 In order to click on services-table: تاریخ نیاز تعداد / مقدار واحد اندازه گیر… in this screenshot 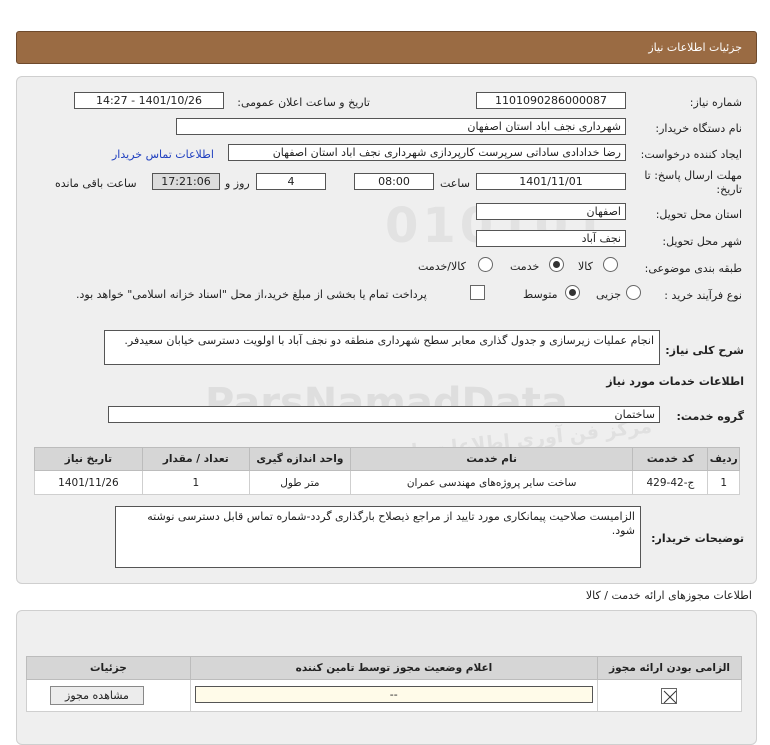, I will do `click(387, 471)`.